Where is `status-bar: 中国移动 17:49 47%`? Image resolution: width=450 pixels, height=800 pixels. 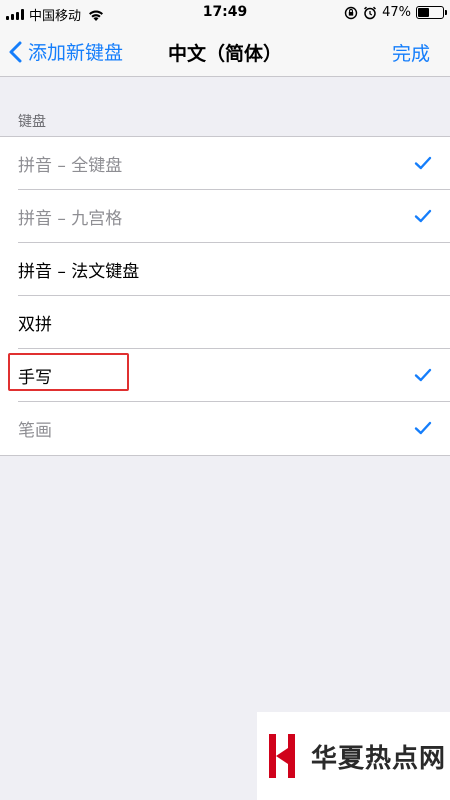 status-bar: 中国移动 17:49 47% is located at coordinates (225, 13).